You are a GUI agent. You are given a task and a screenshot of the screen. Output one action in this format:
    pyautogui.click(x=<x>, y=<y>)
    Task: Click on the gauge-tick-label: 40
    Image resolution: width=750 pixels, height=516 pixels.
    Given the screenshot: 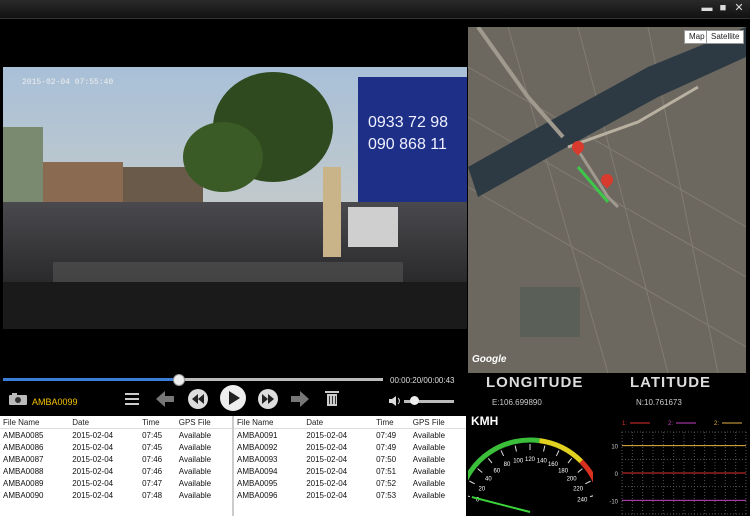 What is the action you would take?
    pyautogui.click(x=488, y=480)
    